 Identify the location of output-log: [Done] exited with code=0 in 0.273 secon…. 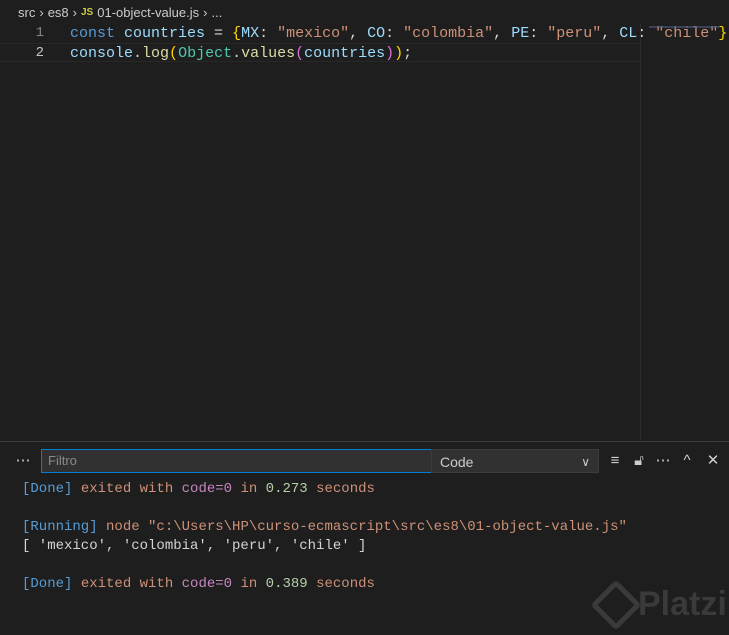
(324, 537).